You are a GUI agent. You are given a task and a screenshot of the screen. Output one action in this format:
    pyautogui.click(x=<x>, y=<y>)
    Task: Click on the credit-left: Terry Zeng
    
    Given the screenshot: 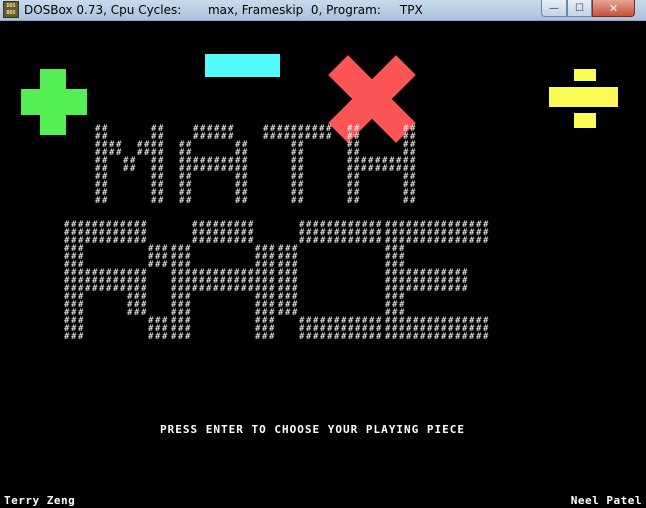 What is the action you would take?
    pyautogui.click(x=40, y=500)
    